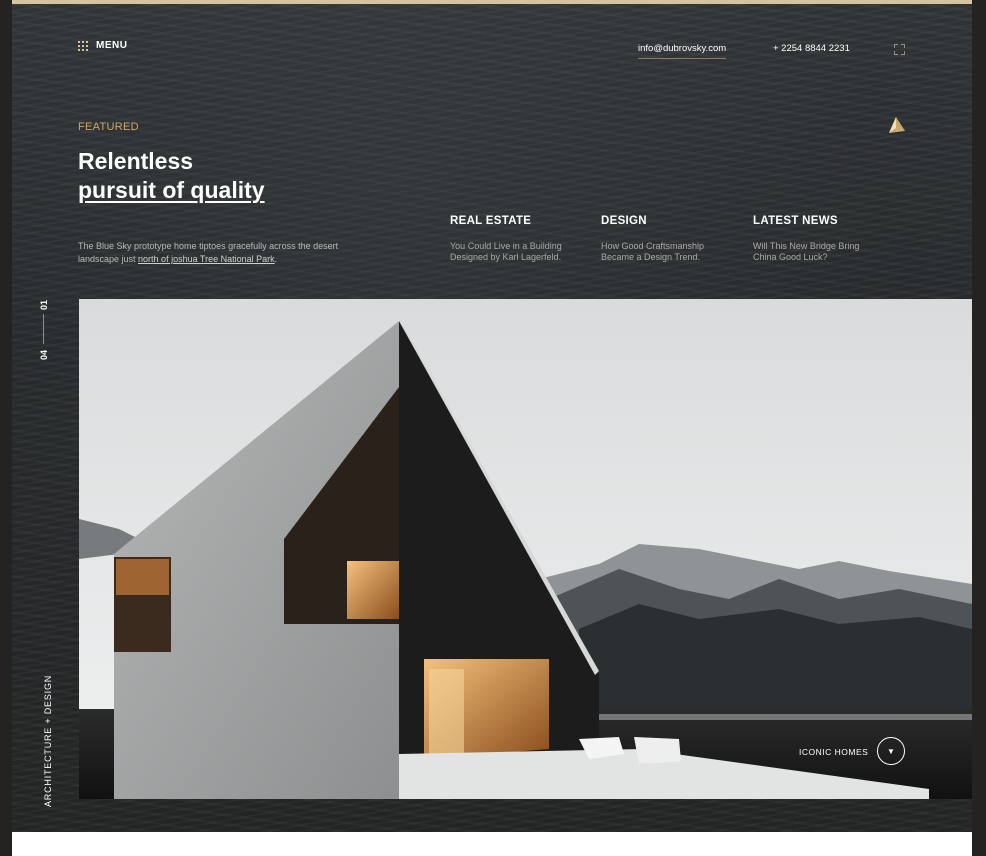 Image resolution: width=986 pixels, height=856 pixels. I want to click on page-title-line1: Relentless, so click(136, 161).